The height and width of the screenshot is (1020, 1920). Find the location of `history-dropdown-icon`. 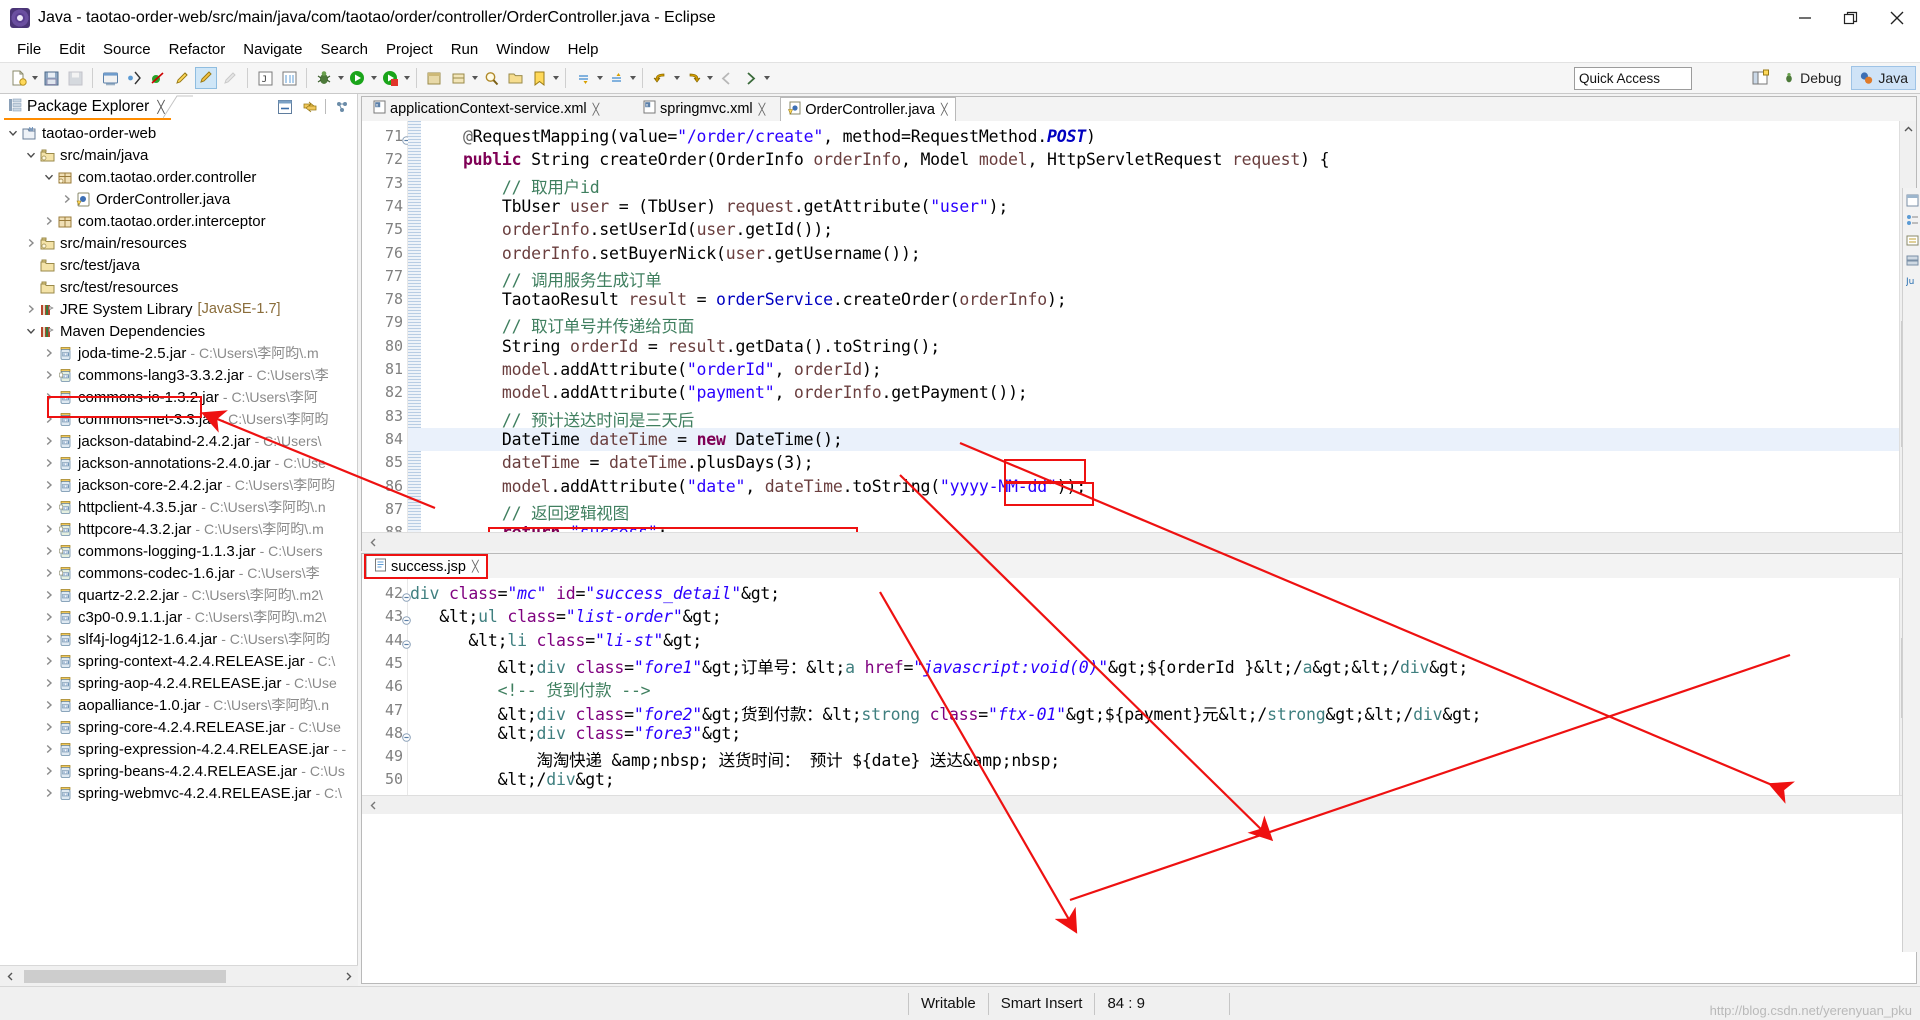

history-dropdown-icon is located at coordinates (766, 78).